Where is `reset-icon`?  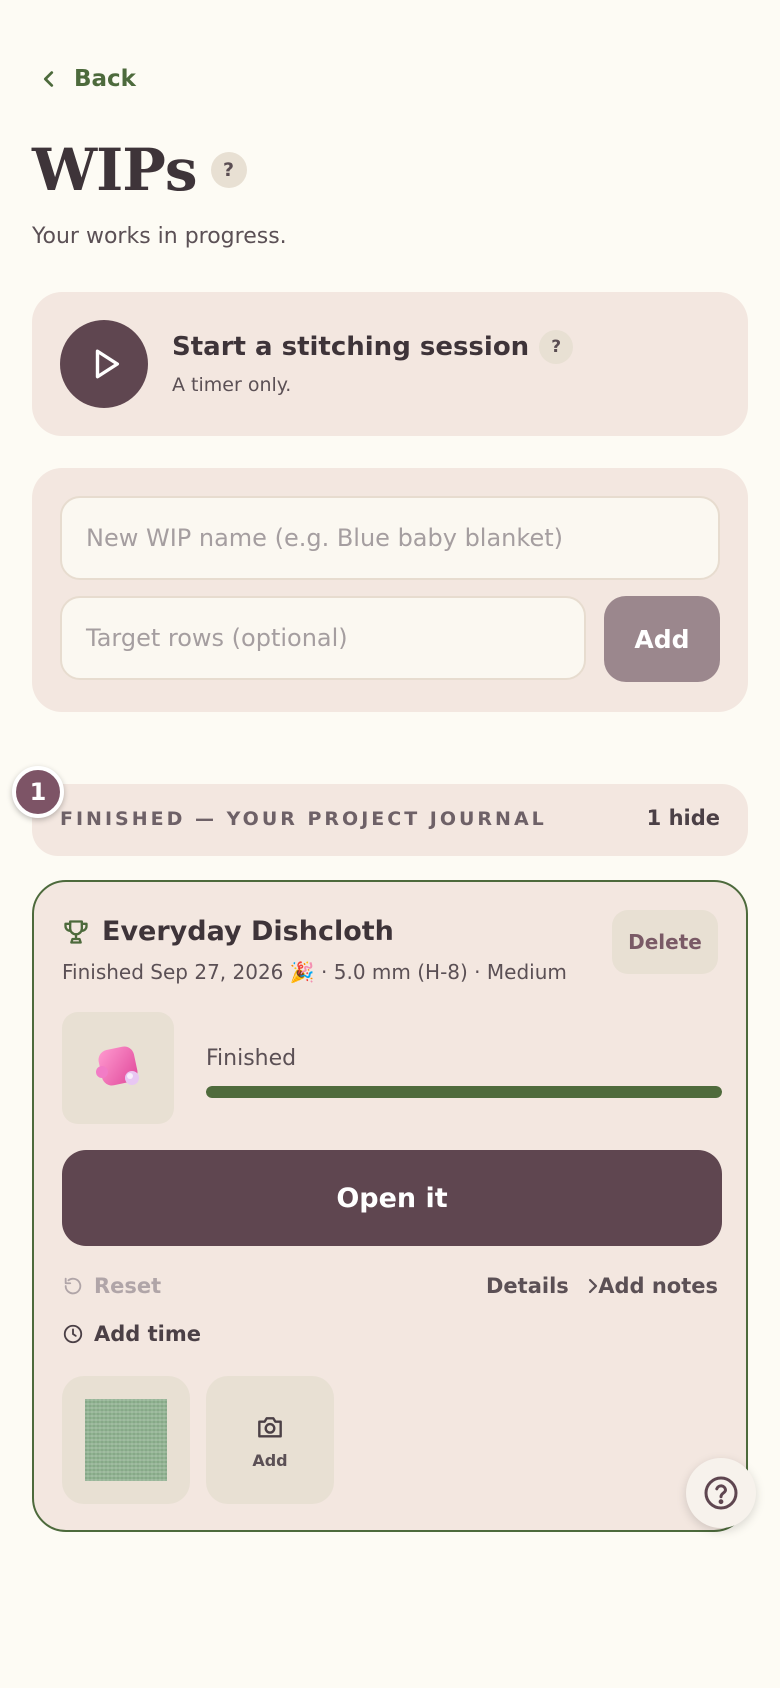
reset-icon is located at coordinates (73, 1286).